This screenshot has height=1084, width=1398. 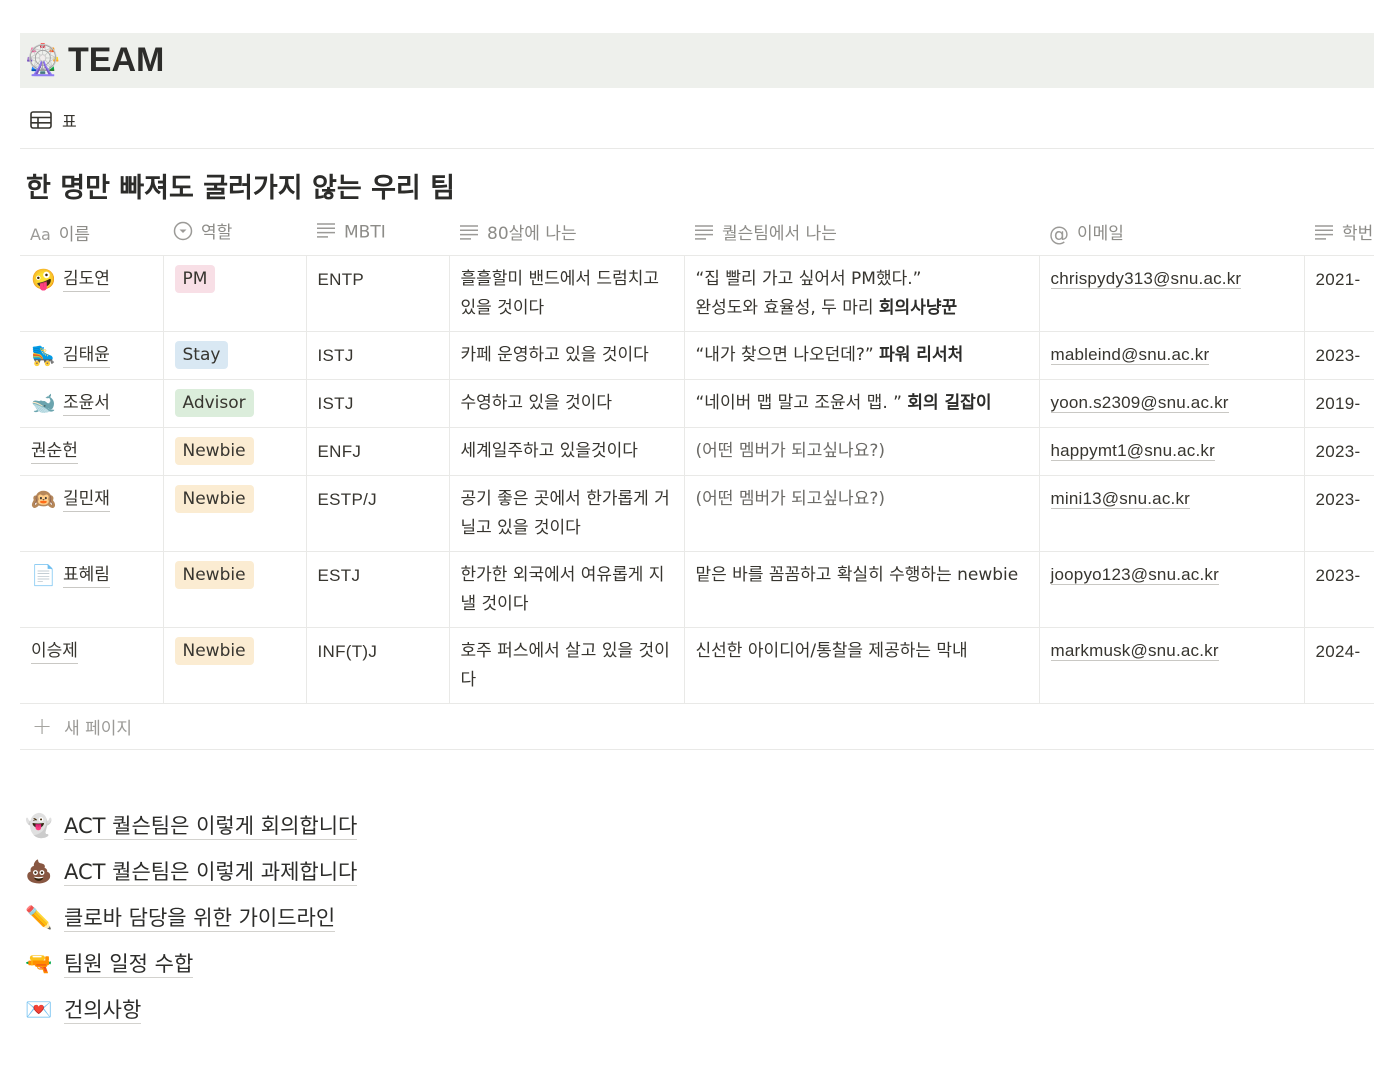 I want to click on page-link: 💌 건의사항, so click(x=190, y=1010).